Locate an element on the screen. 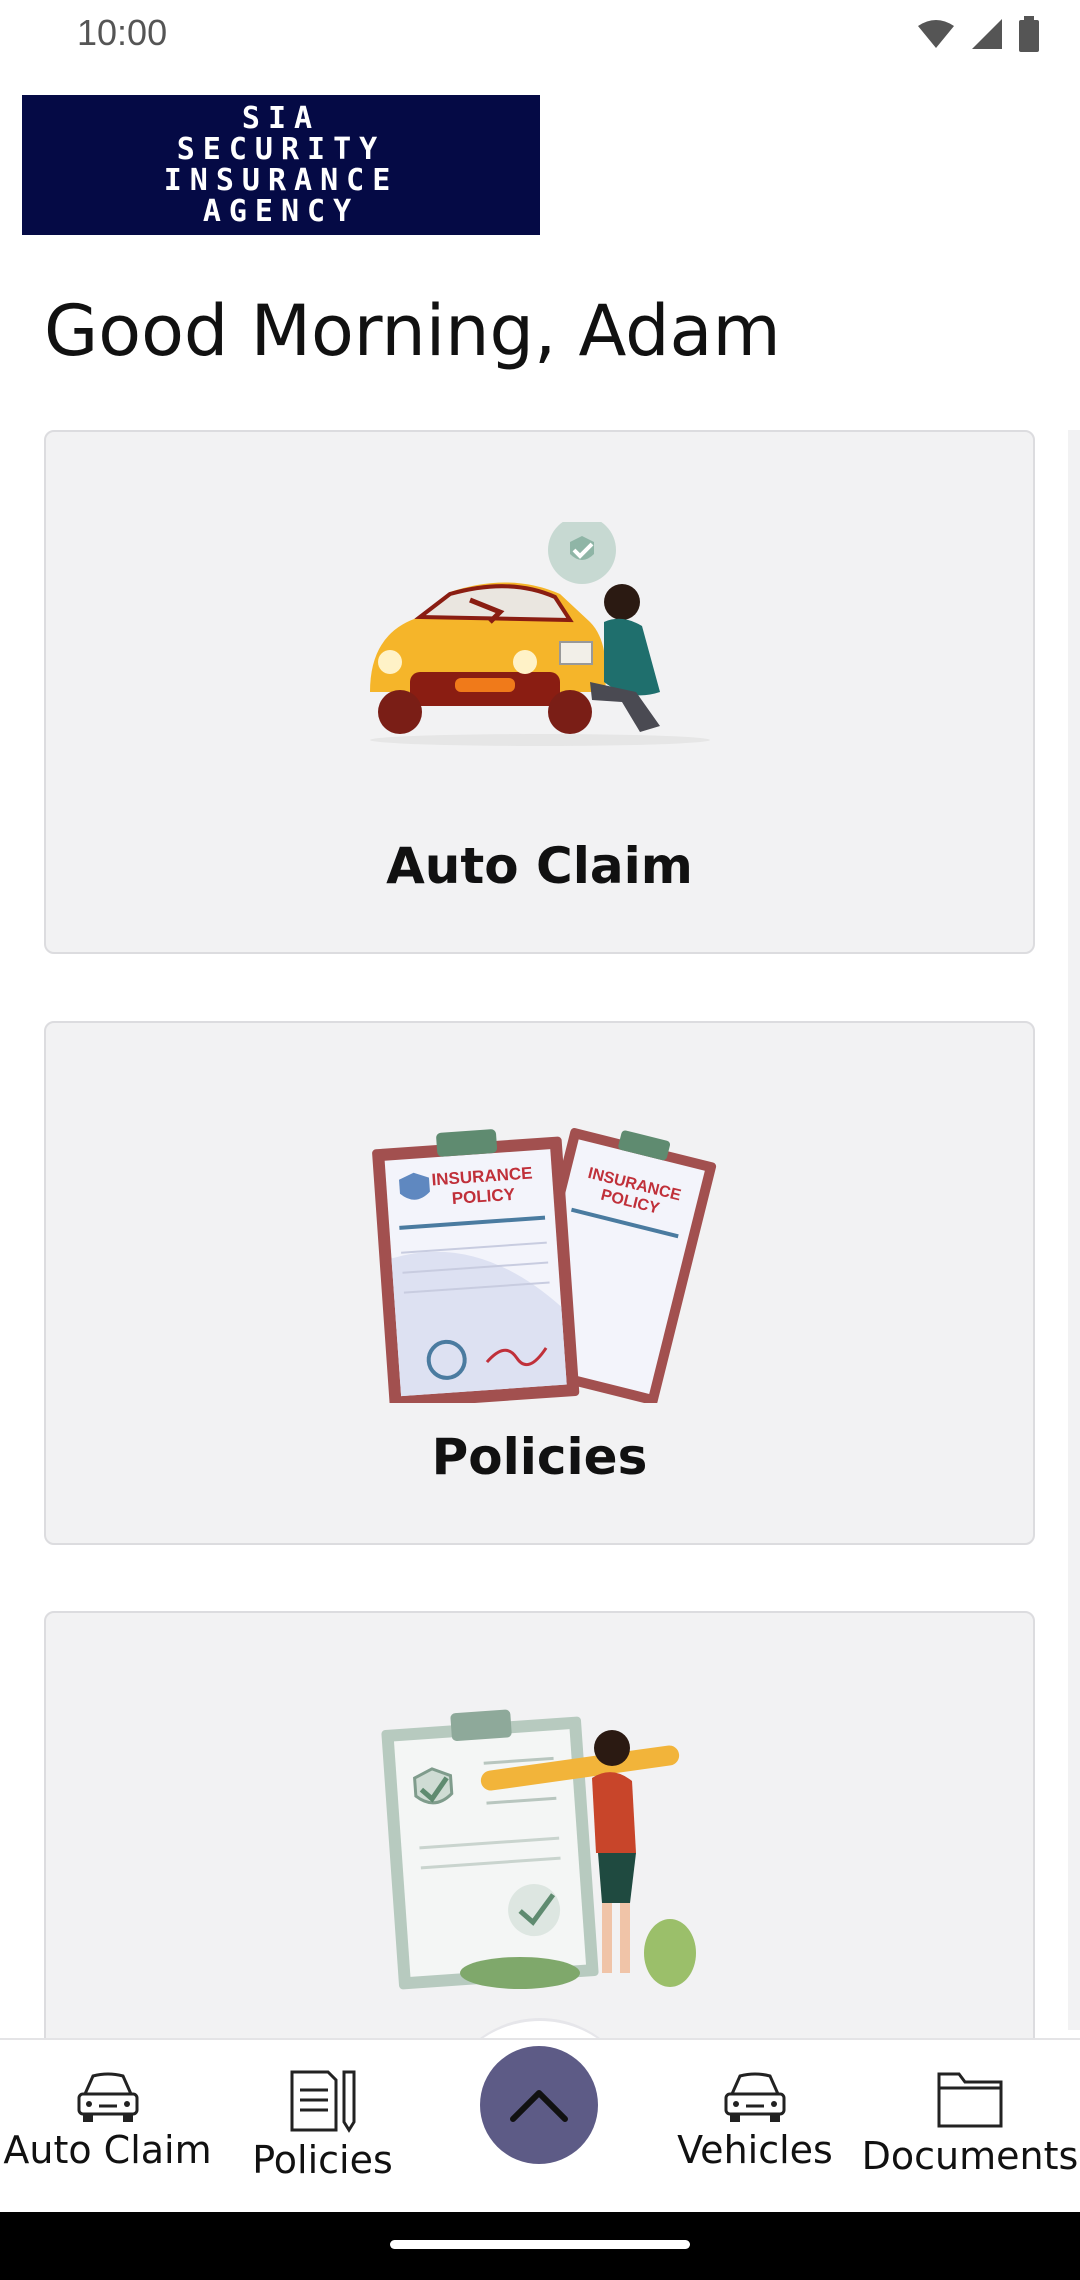 The width and height of the screenshot is (1080, 2280). chevron-up-icon is located at coordinates (539, 2106).